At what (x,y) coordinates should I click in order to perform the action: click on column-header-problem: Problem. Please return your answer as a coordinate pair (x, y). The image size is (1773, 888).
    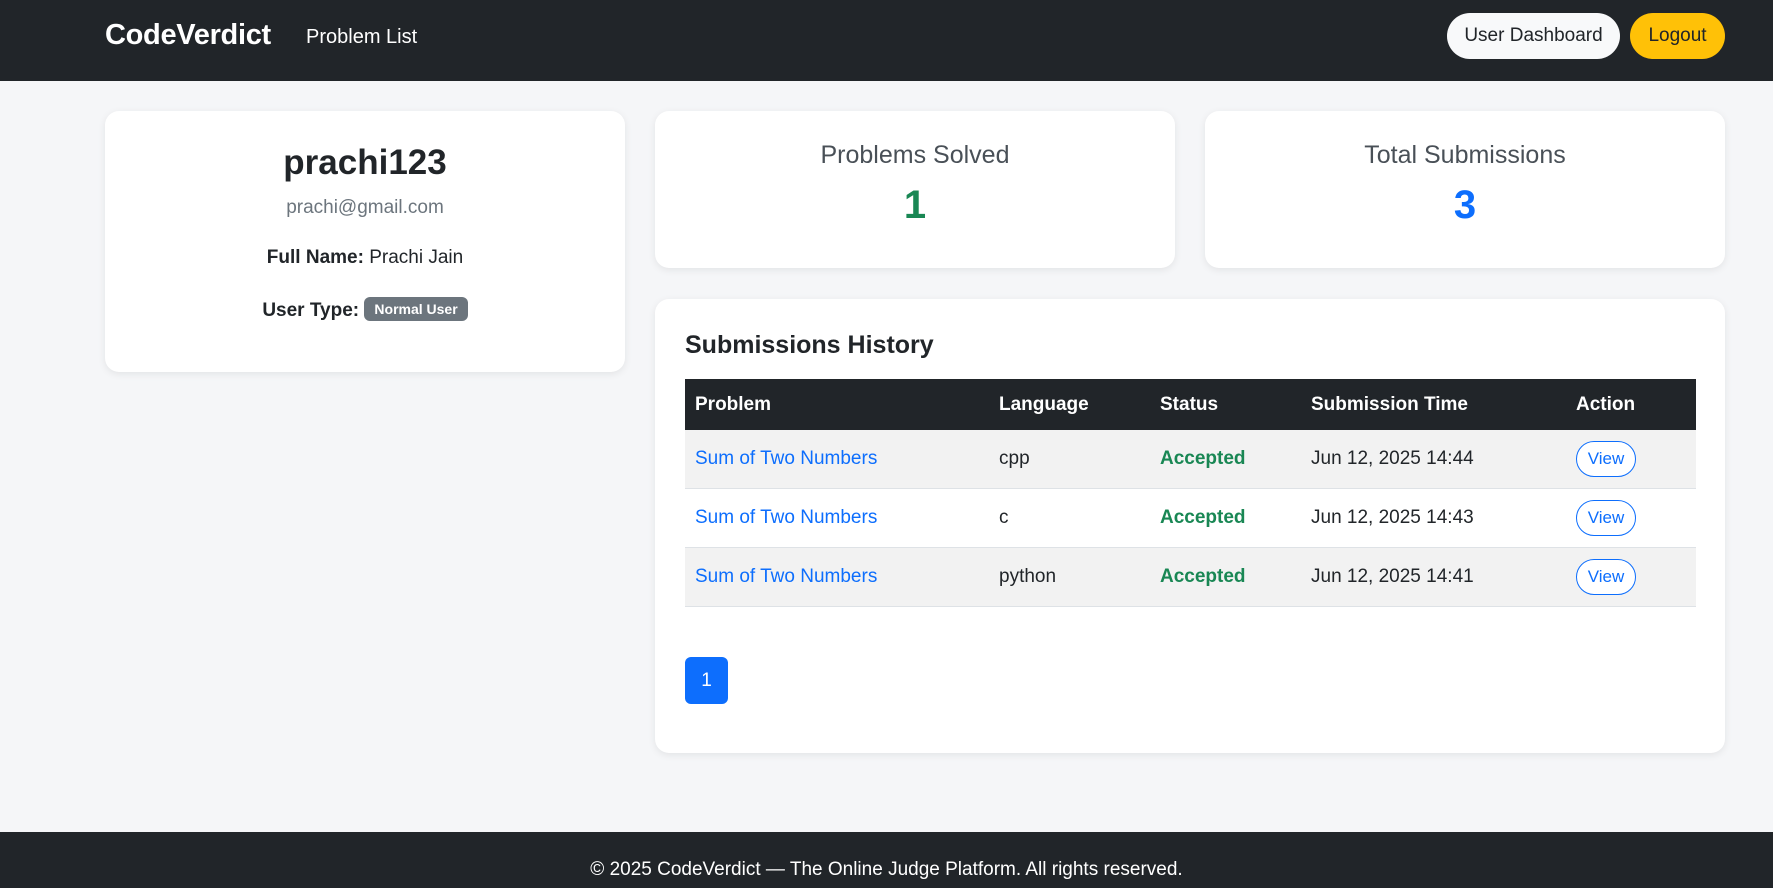
    Looking at the image, I should click on (837, 404).